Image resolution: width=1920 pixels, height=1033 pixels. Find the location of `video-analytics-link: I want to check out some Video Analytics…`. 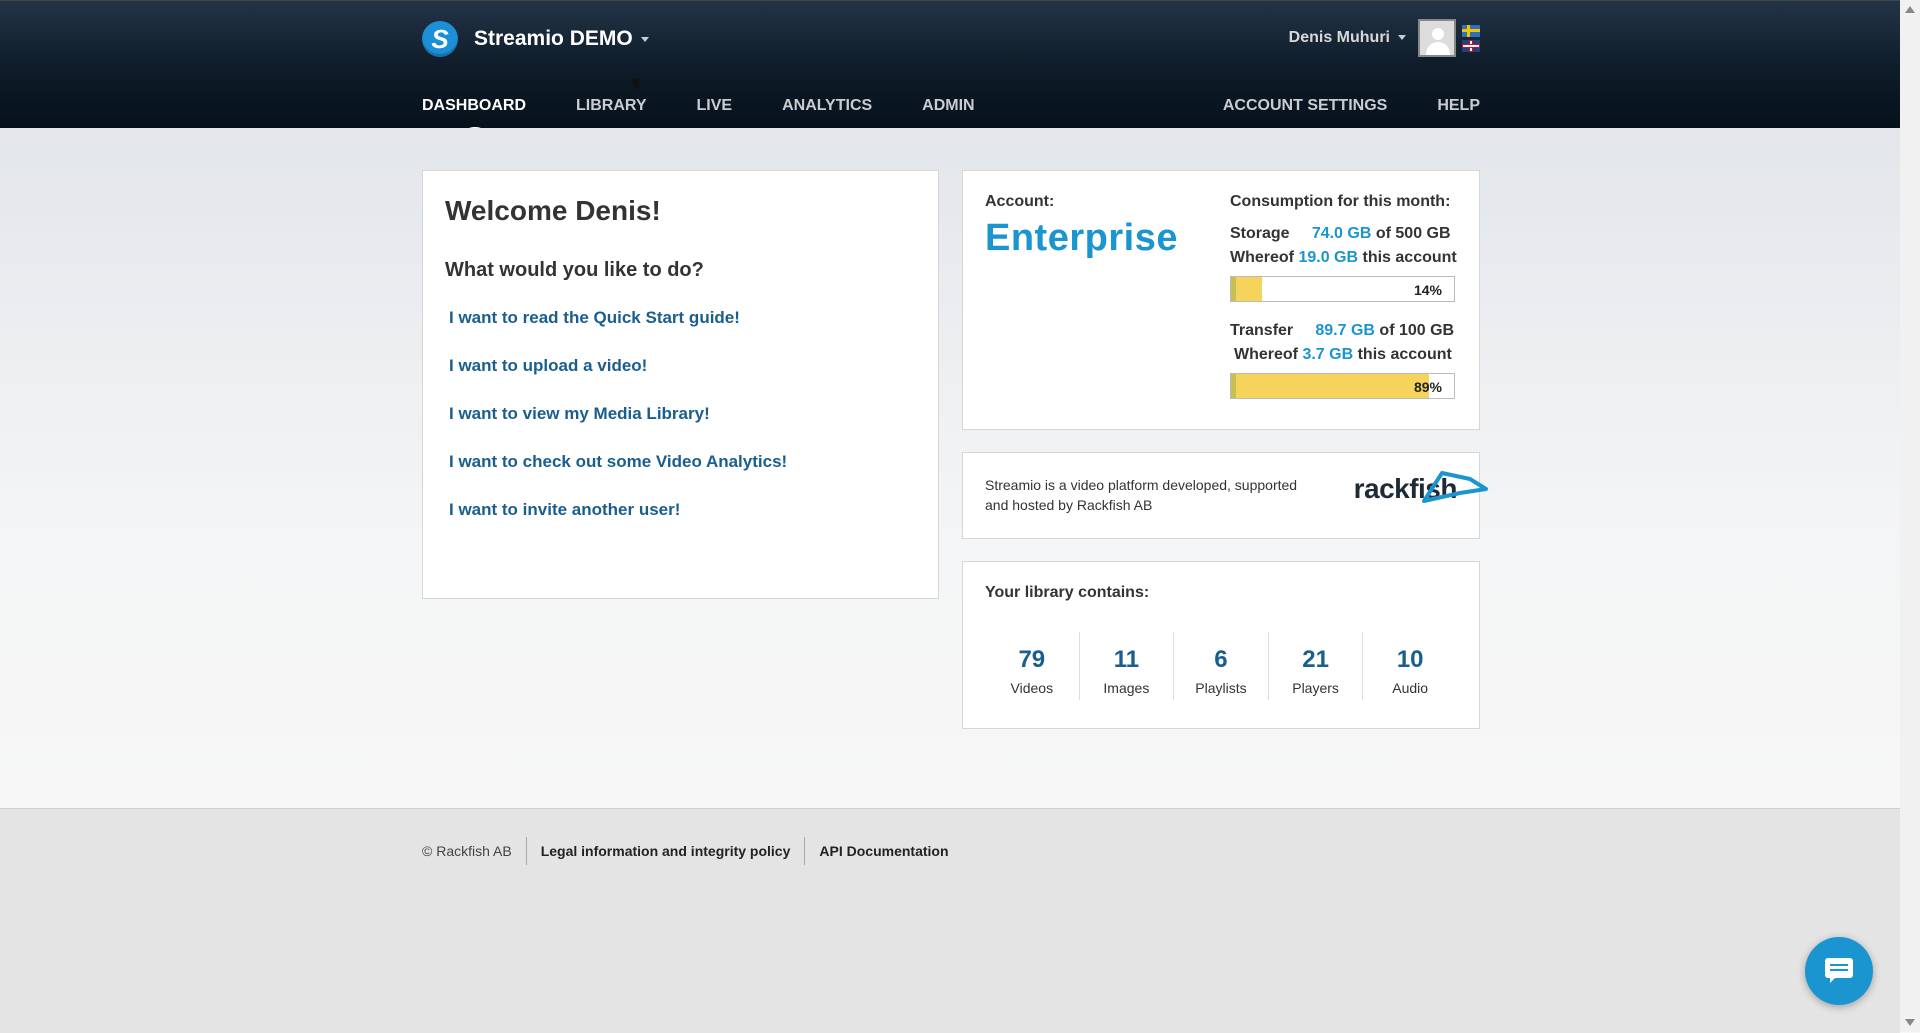

video-analytics-link: I want to check out some Video Analytics… is located at coordinates (682, 462).